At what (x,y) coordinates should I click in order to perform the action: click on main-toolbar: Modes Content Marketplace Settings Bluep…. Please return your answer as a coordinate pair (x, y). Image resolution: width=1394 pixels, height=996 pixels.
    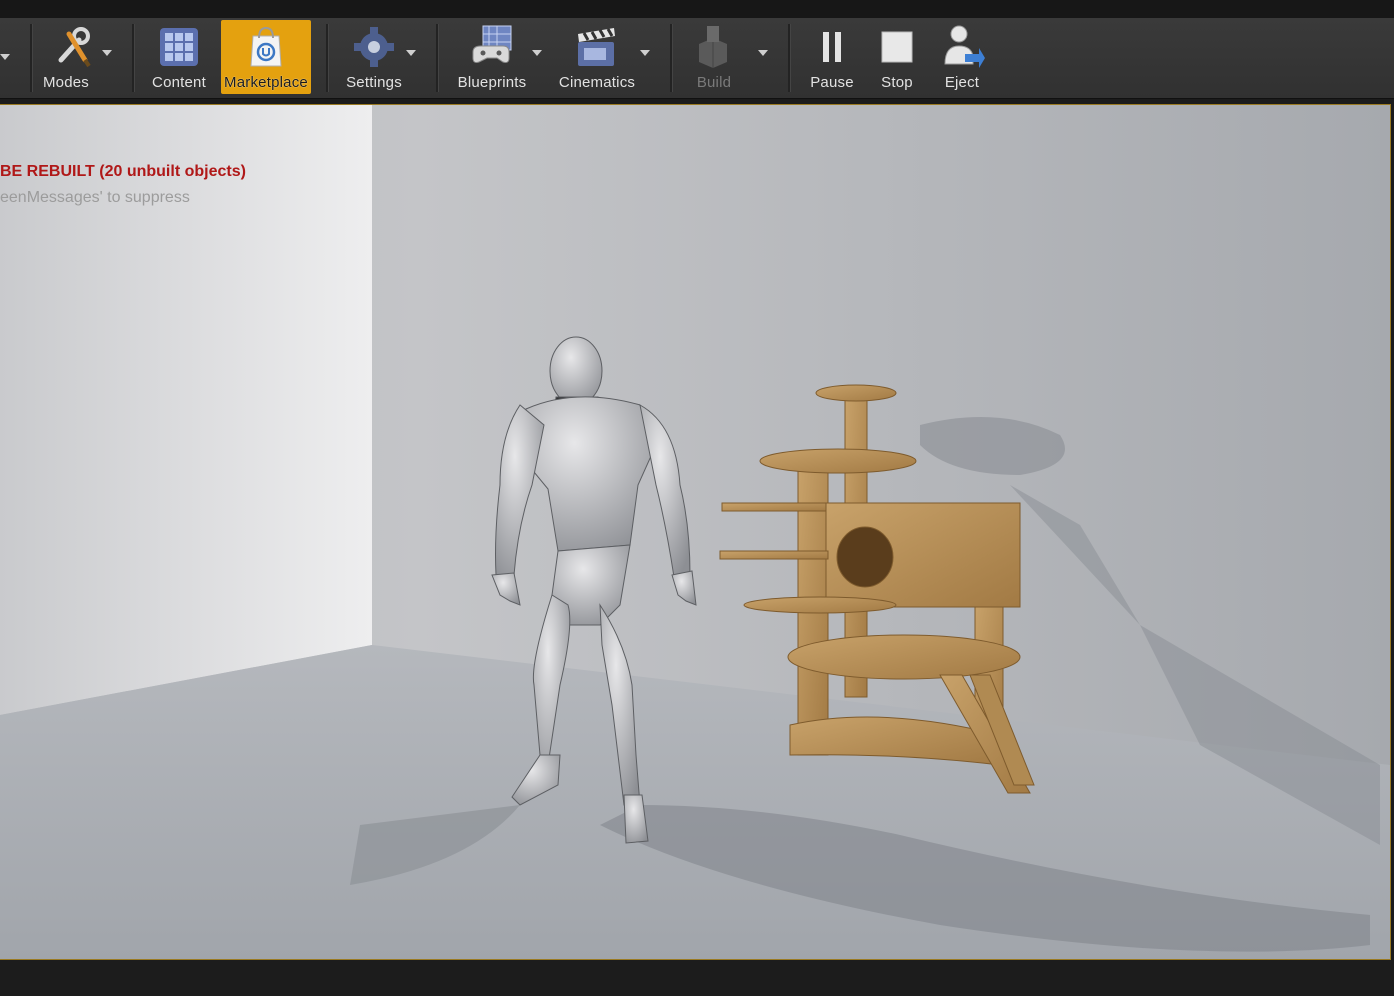
    Looking at the image, I should click on (697, 58).